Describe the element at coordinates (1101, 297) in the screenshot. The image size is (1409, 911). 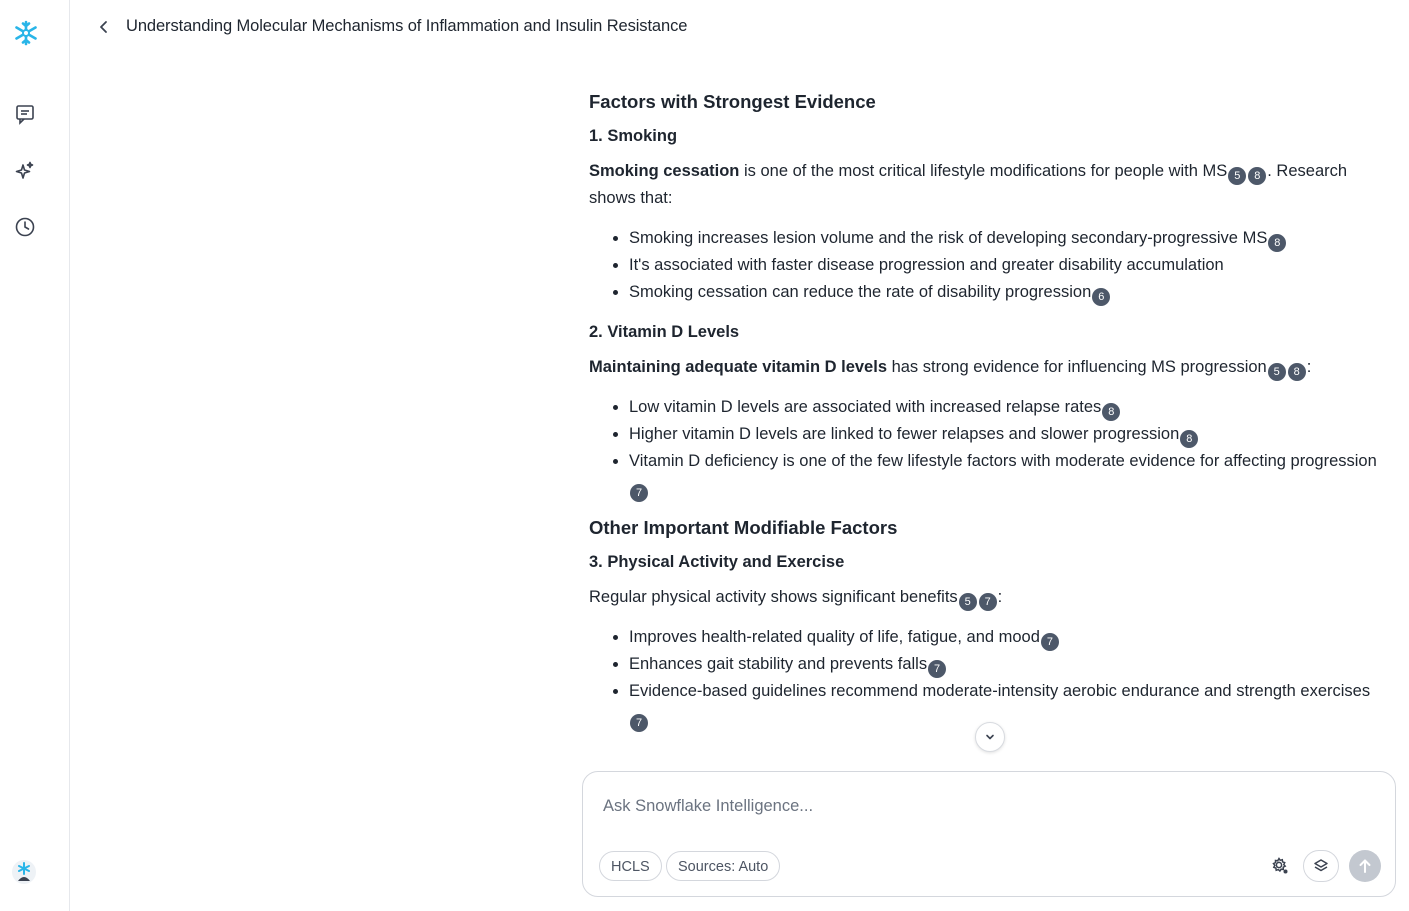
I see `citation-badge: 6` at that location.